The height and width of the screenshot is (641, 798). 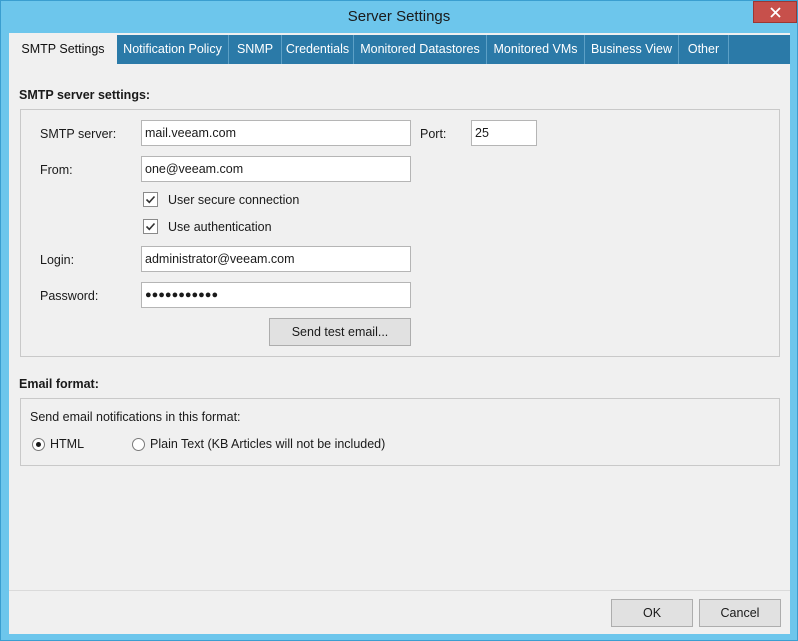 I want to click on from-label: From:, so click(x=56, y=170).